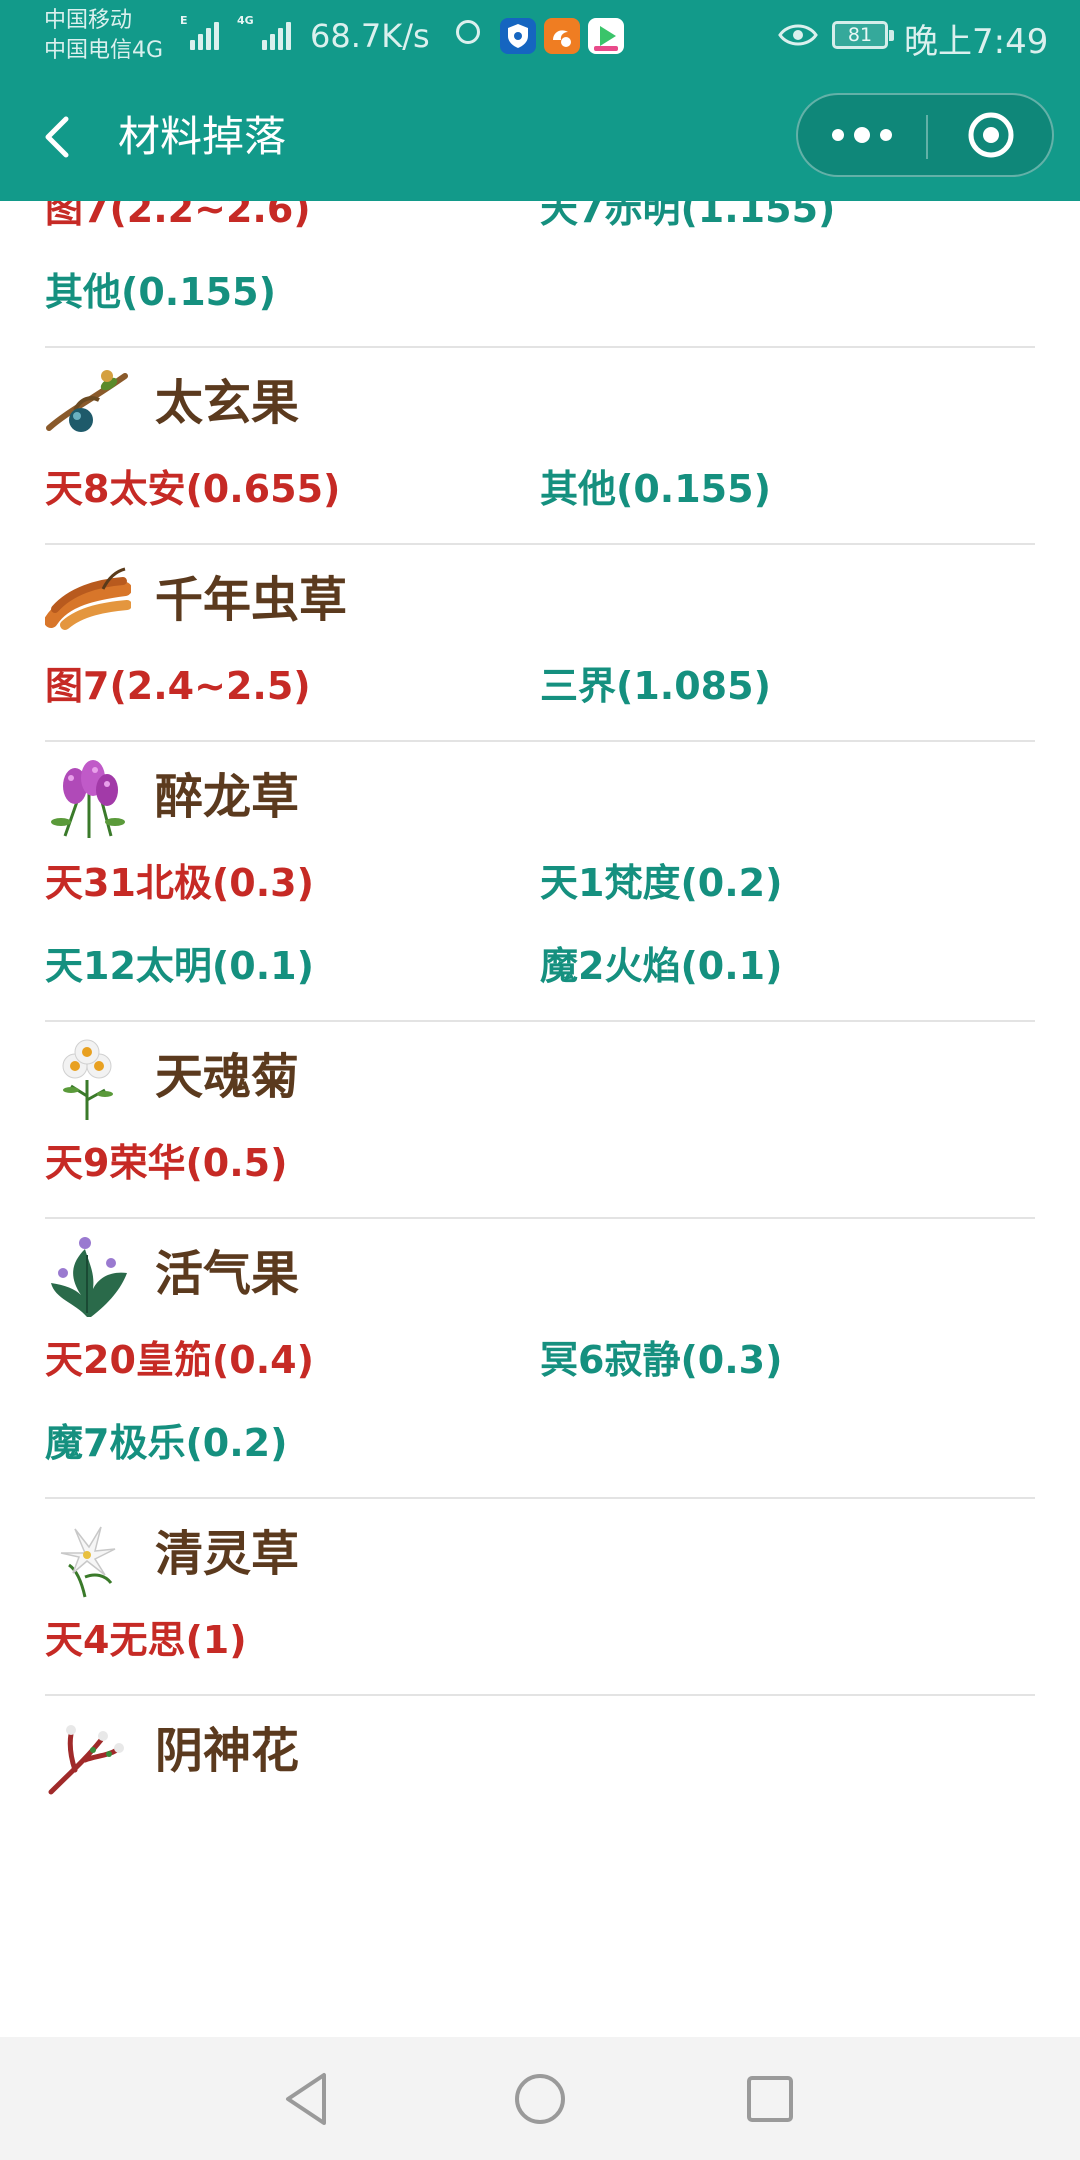  I want to click on triangle-back-icon, so click(306, 2099).